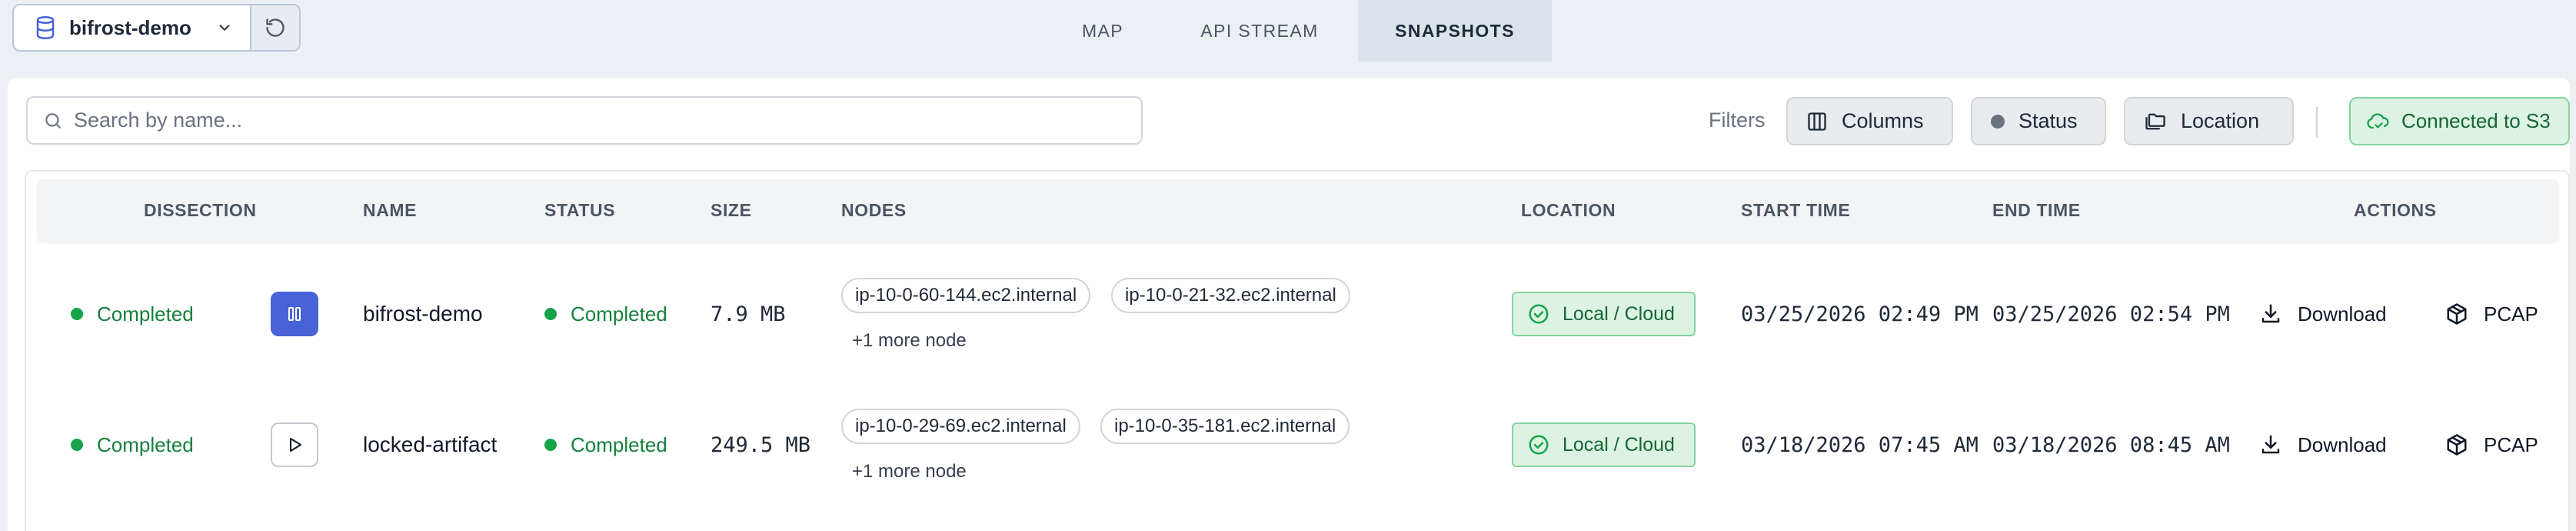  I want to click on top-bar: bifrost-demo MAP API STREAM SNAPSHOTS, so click(1288, 31).